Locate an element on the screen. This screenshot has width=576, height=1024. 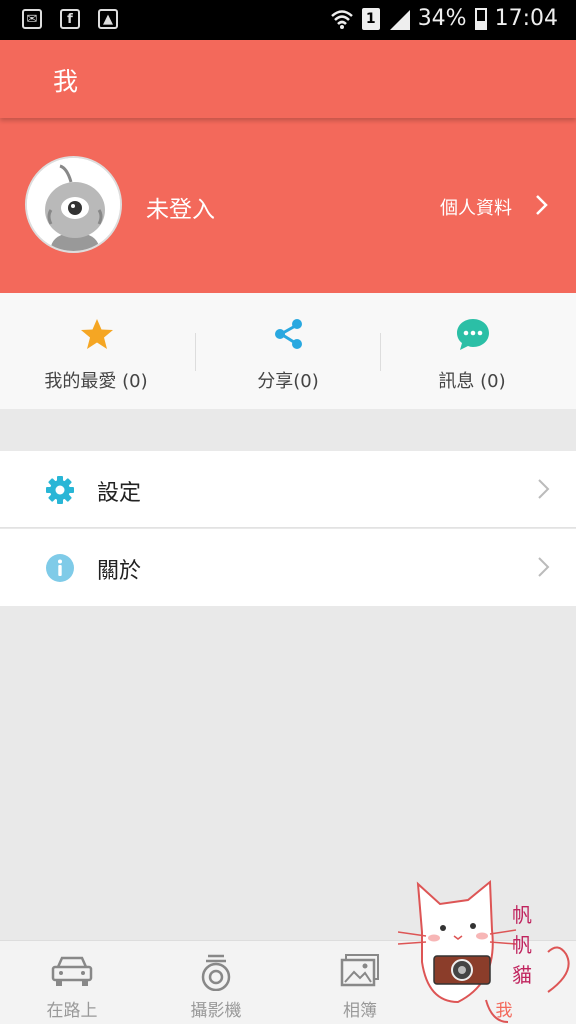
avatar-alien-icon is located at coordinates (73, 204).